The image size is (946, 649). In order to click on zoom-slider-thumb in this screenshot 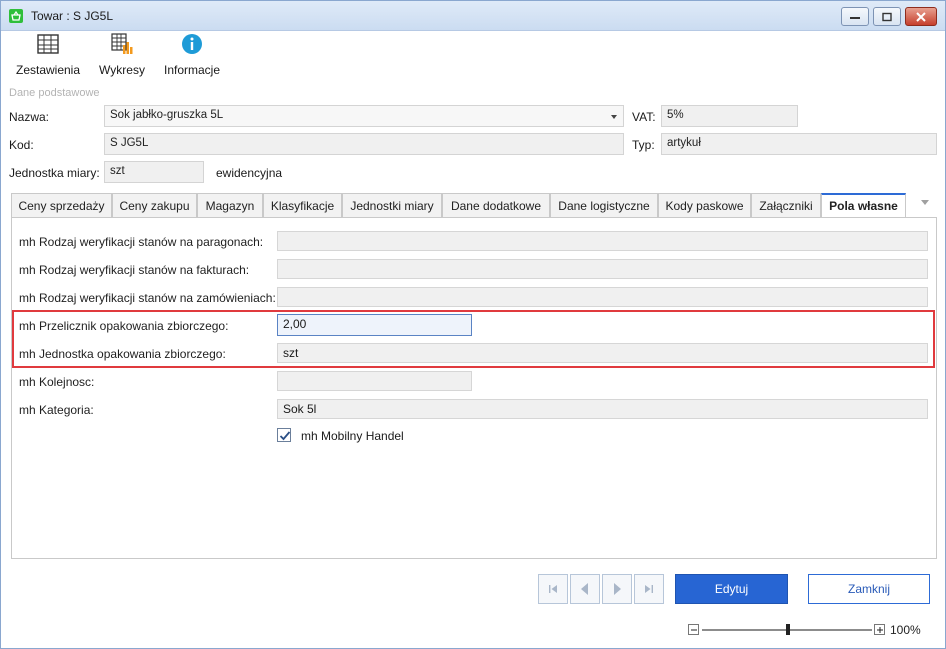, I will do `click(788, 629)`.